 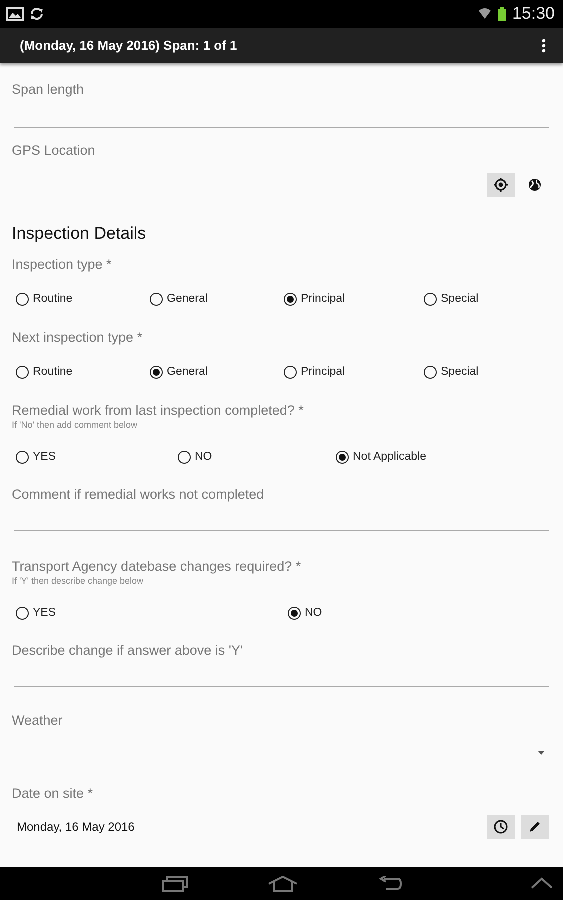 I want to click on wifi-icon, so click(x=485, y=14).